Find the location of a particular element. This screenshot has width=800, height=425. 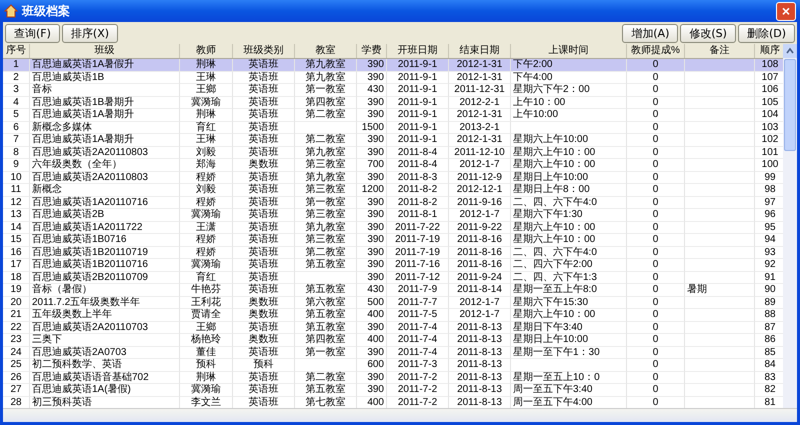

table-cell: 2011-7-22 is located at coordinates (418, 228).